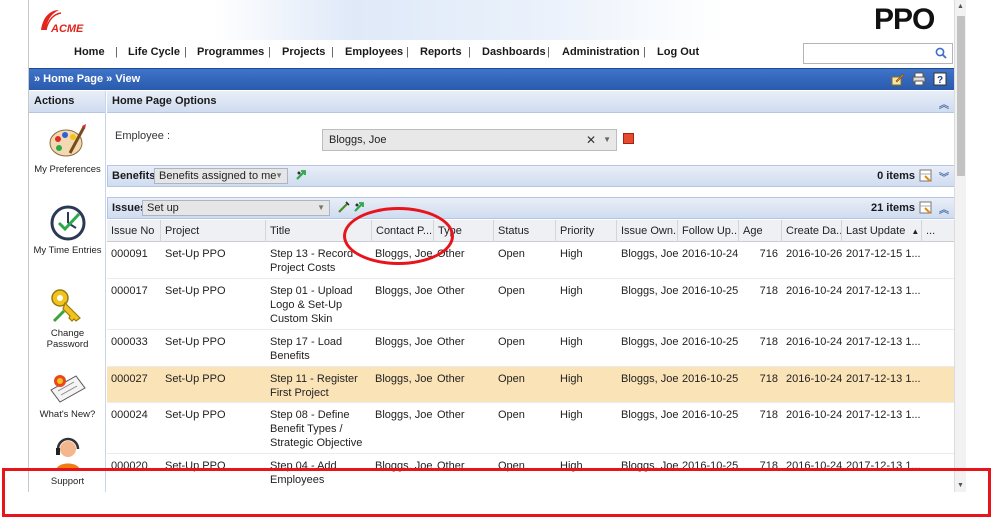 The height and width of the screenshot is (518, 994). I want to click on cell-issue-no: 000091, so click(129, 254).